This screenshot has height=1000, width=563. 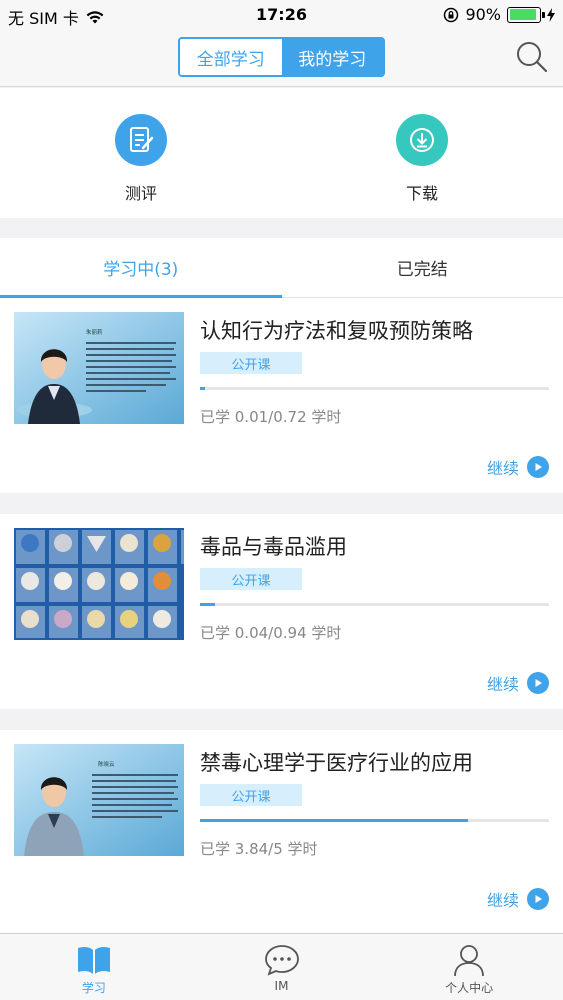 What do you see at coordinates (332, 57) in the screenshot?
I see `segment-my-learning: 我的学习` at bounding box center [332, 57].